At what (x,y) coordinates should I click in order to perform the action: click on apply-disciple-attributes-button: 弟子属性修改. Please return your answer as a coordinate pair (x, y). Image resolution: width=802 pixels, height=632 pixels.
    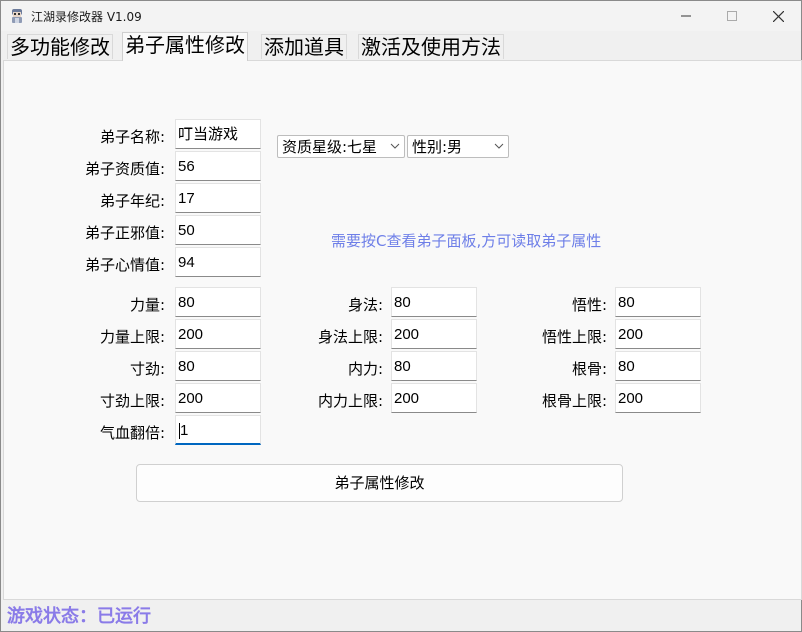
    Looking at the image, I should click on (379, 483).